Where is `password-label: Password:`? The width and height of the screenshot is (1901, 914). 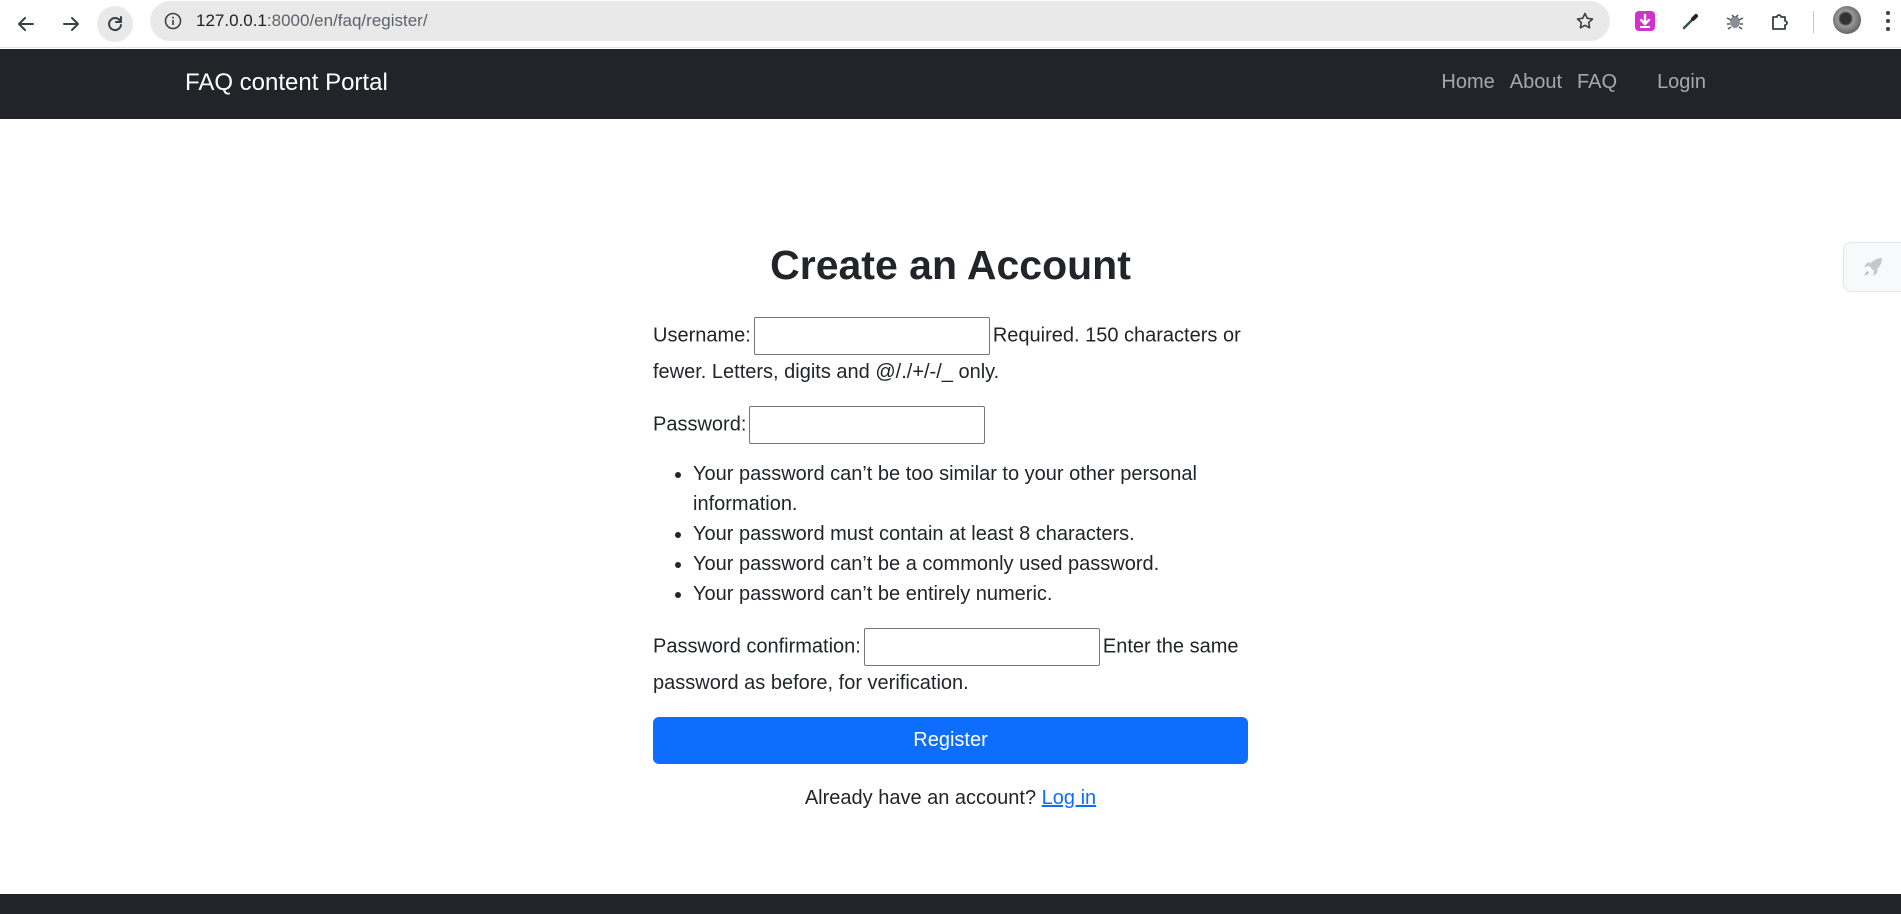 password-label: Password: is located at coordinates (700, 424).